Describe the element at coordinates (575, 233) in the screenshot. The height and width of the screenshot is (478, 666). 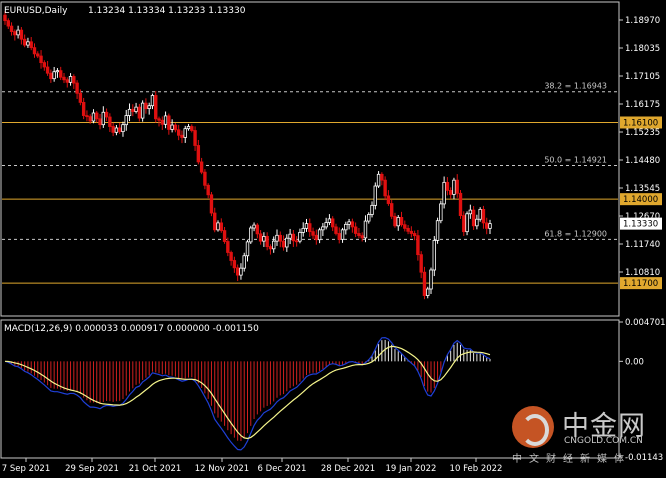
I see `fibonacci-label: 61.8 = 1.12900` at that location.